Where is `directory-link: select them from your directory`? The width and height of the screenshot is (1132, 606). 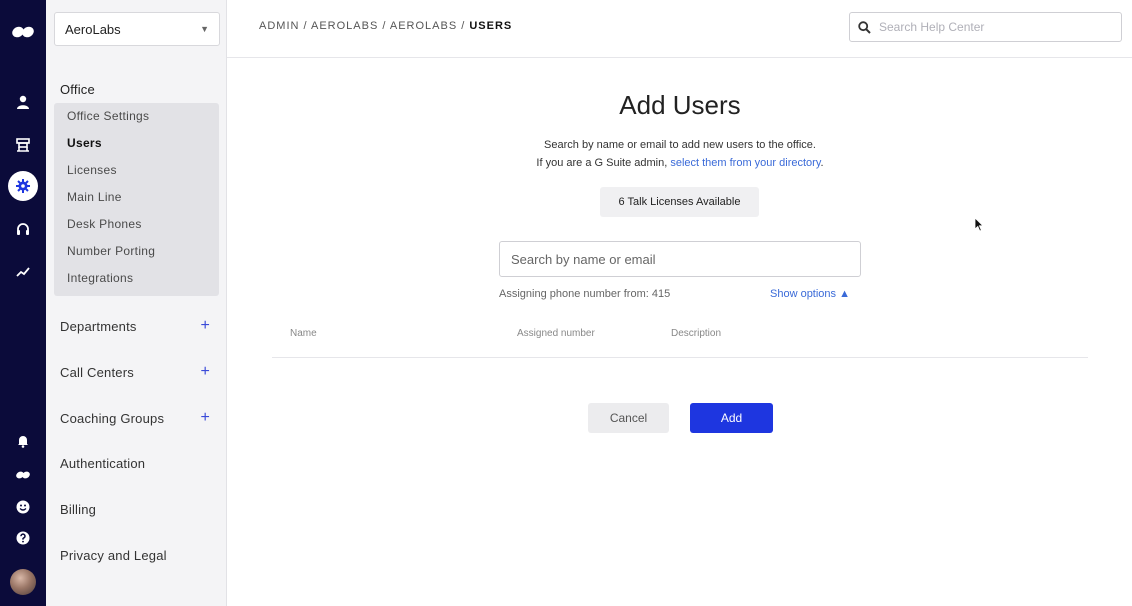 directory-link: select them from your directory is located at coordinates (745, 163).